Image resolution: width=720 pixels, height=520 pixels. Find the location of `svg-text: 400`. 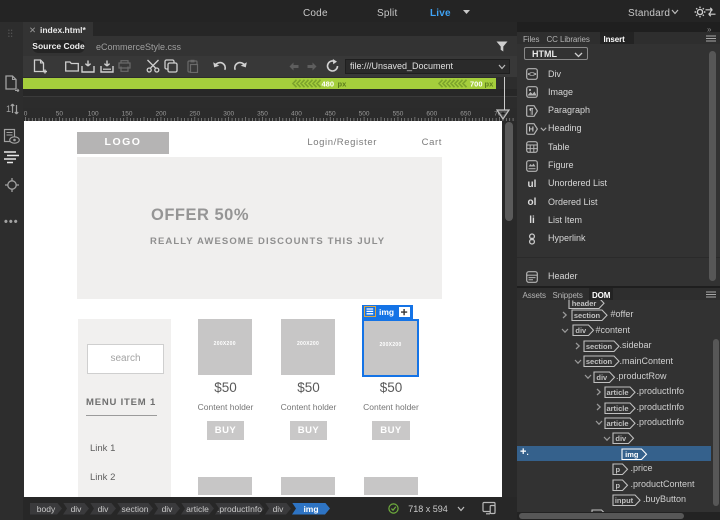

svg-text: 400 is located at coordinates (296, 114).